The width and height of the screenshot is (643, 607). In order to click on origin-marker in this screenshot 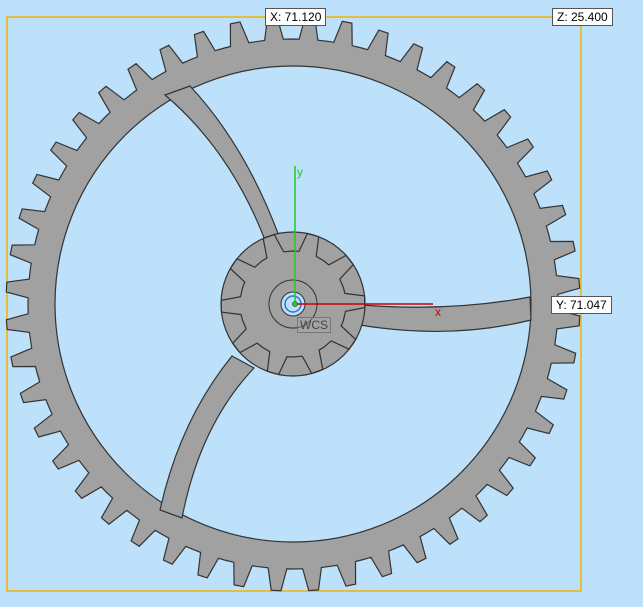, I will do `click(295, 304)`.